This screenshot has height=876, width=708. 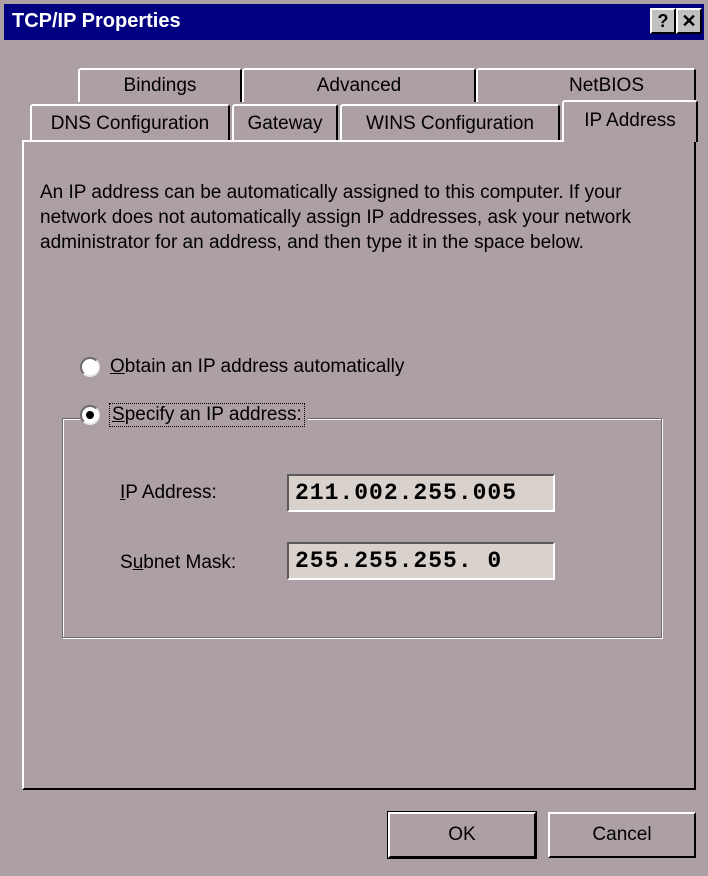 I want to click on subnet-mask-label: Subnet Mask:, so click(x=178, y=562).